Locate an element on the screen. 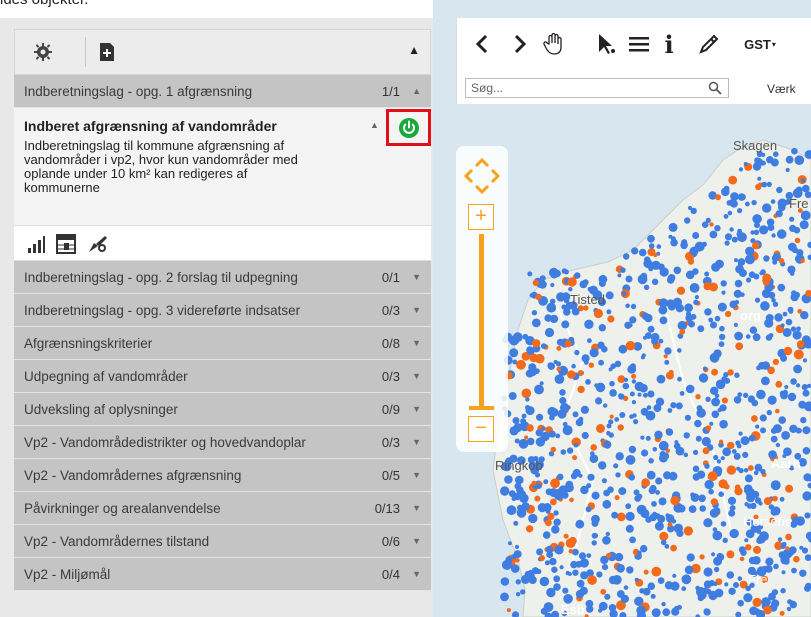 This screenshot has width=811, height=617. info-icon: i is located at coordinates (669, 44).